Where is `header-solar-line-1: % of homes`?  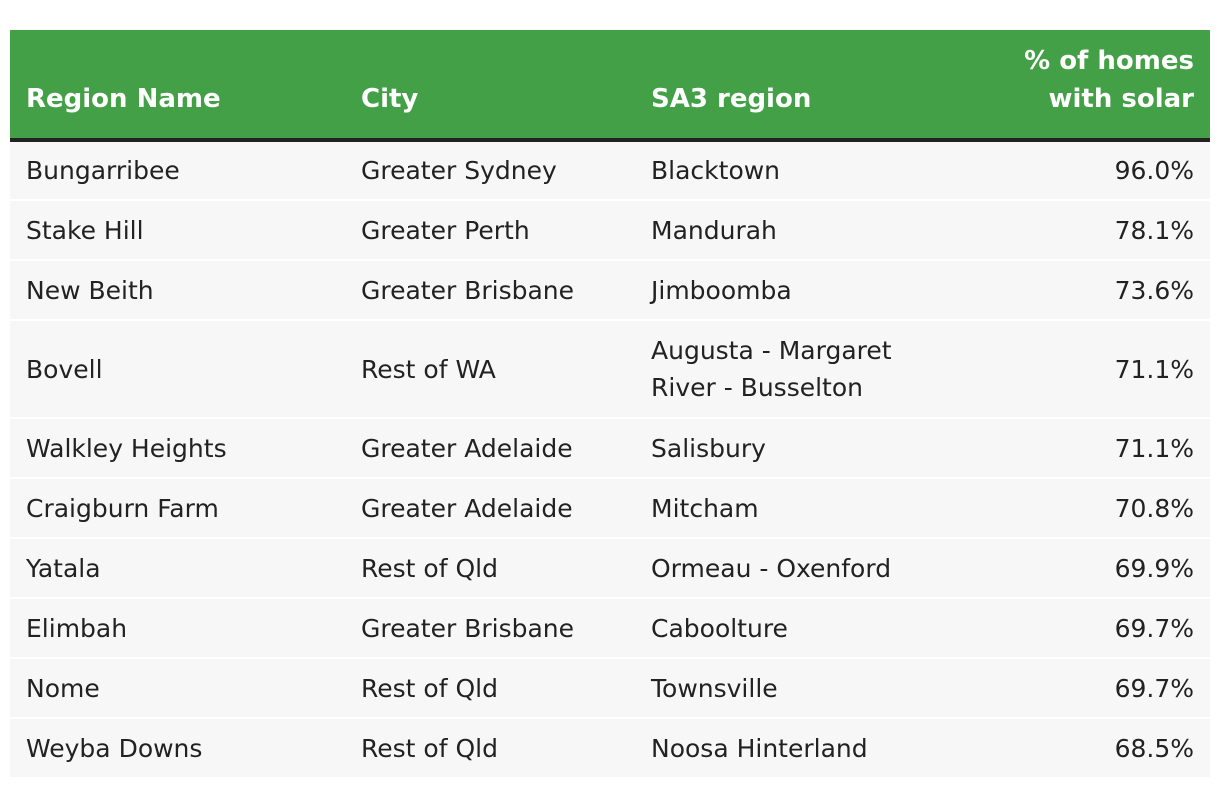 header-solar-line-1: % of homes is located at coordinates (1109, 61).